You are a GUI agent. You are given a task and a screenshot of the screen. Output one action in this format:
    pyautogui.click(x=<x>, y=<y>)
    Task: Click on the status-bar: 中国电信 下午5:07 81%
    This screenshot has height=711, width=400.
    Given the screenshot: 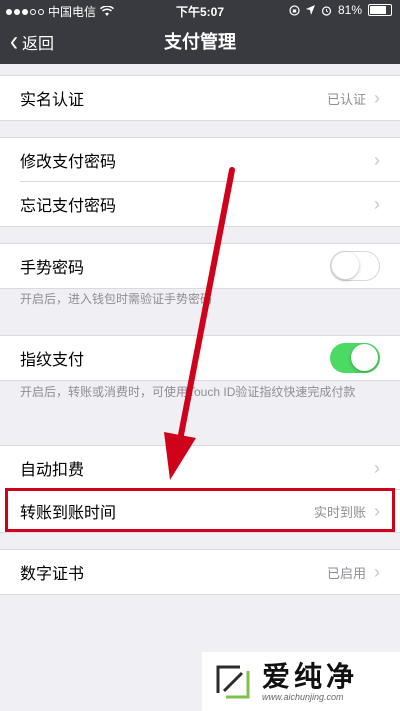 What is the action you would take?
    pyautogui.click(x=200, y=10)
    